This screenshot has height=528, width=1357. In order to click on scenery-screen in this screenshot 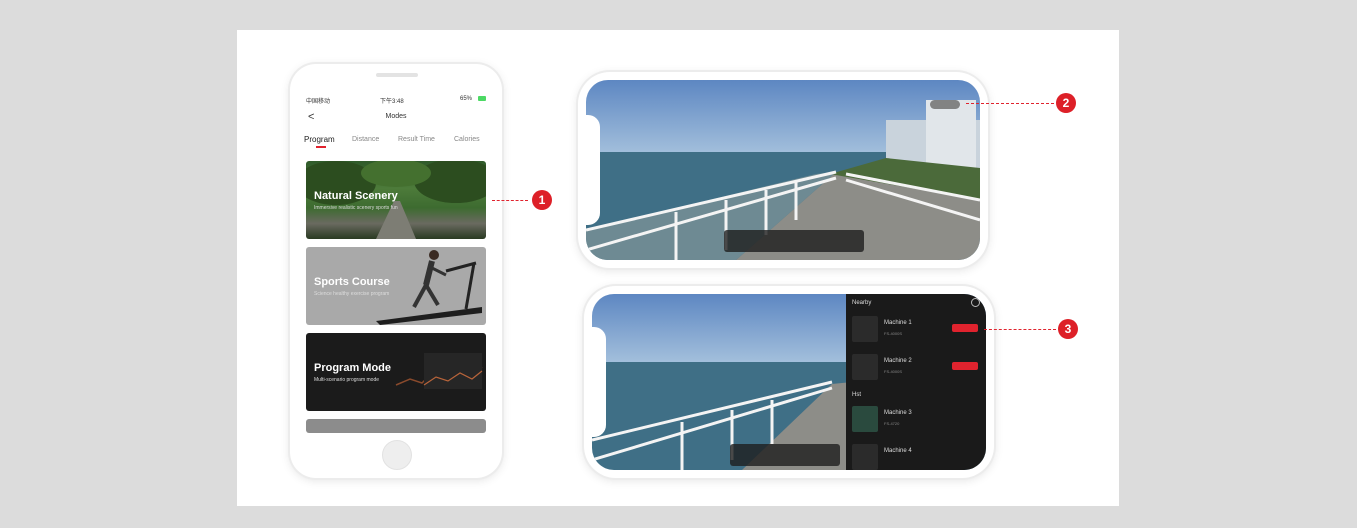, I will do `click(783, 170)`.